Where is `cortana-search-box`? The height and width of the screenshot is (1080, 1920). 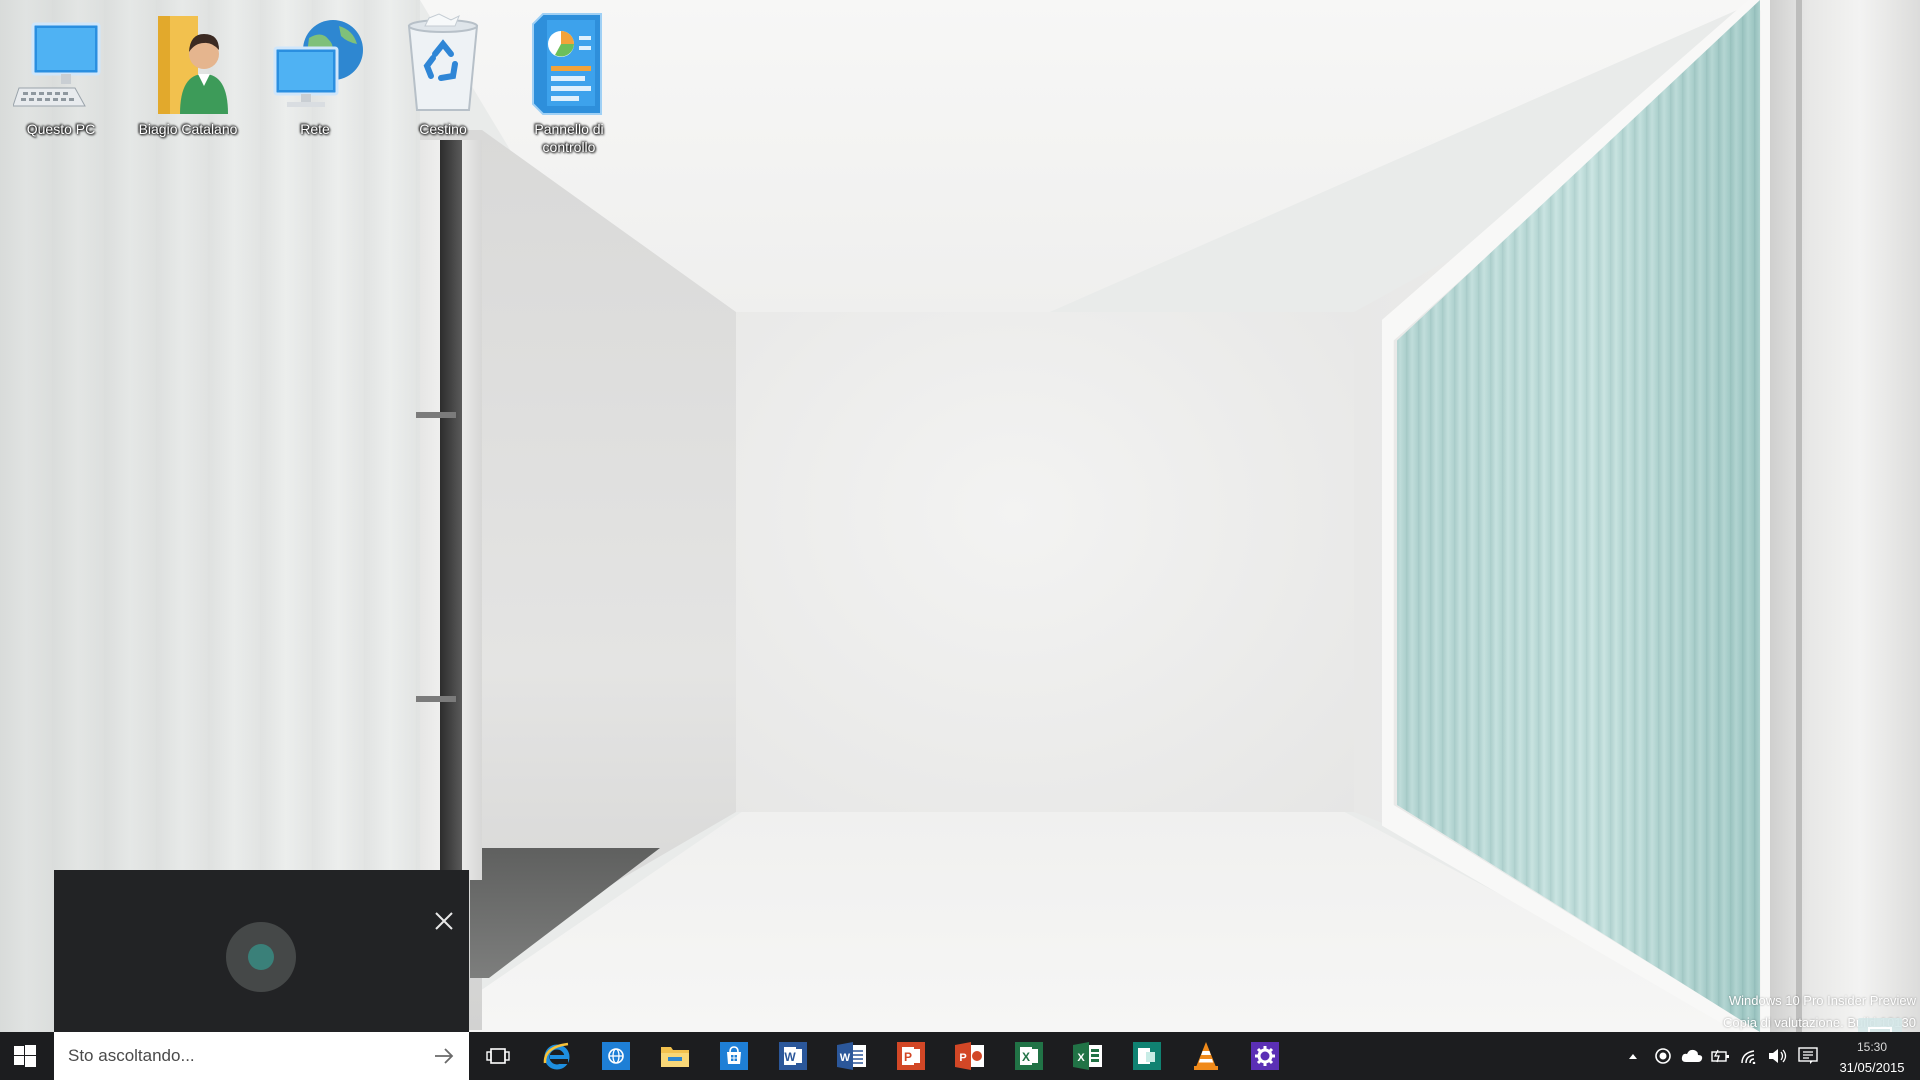
cortana-search-box is located at coordinates (261, 1056).